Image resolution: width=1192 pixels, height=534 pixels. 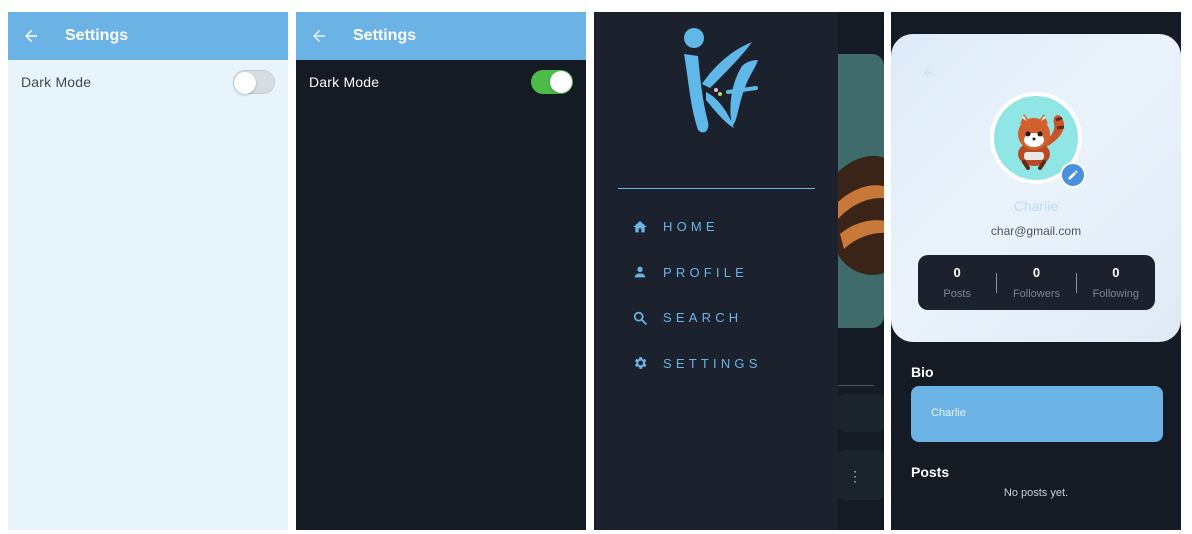 What do you see at coordinates (948, 413) in the screenshot?
I see `bio-text: Charlie` at bounding box center [948, 413].